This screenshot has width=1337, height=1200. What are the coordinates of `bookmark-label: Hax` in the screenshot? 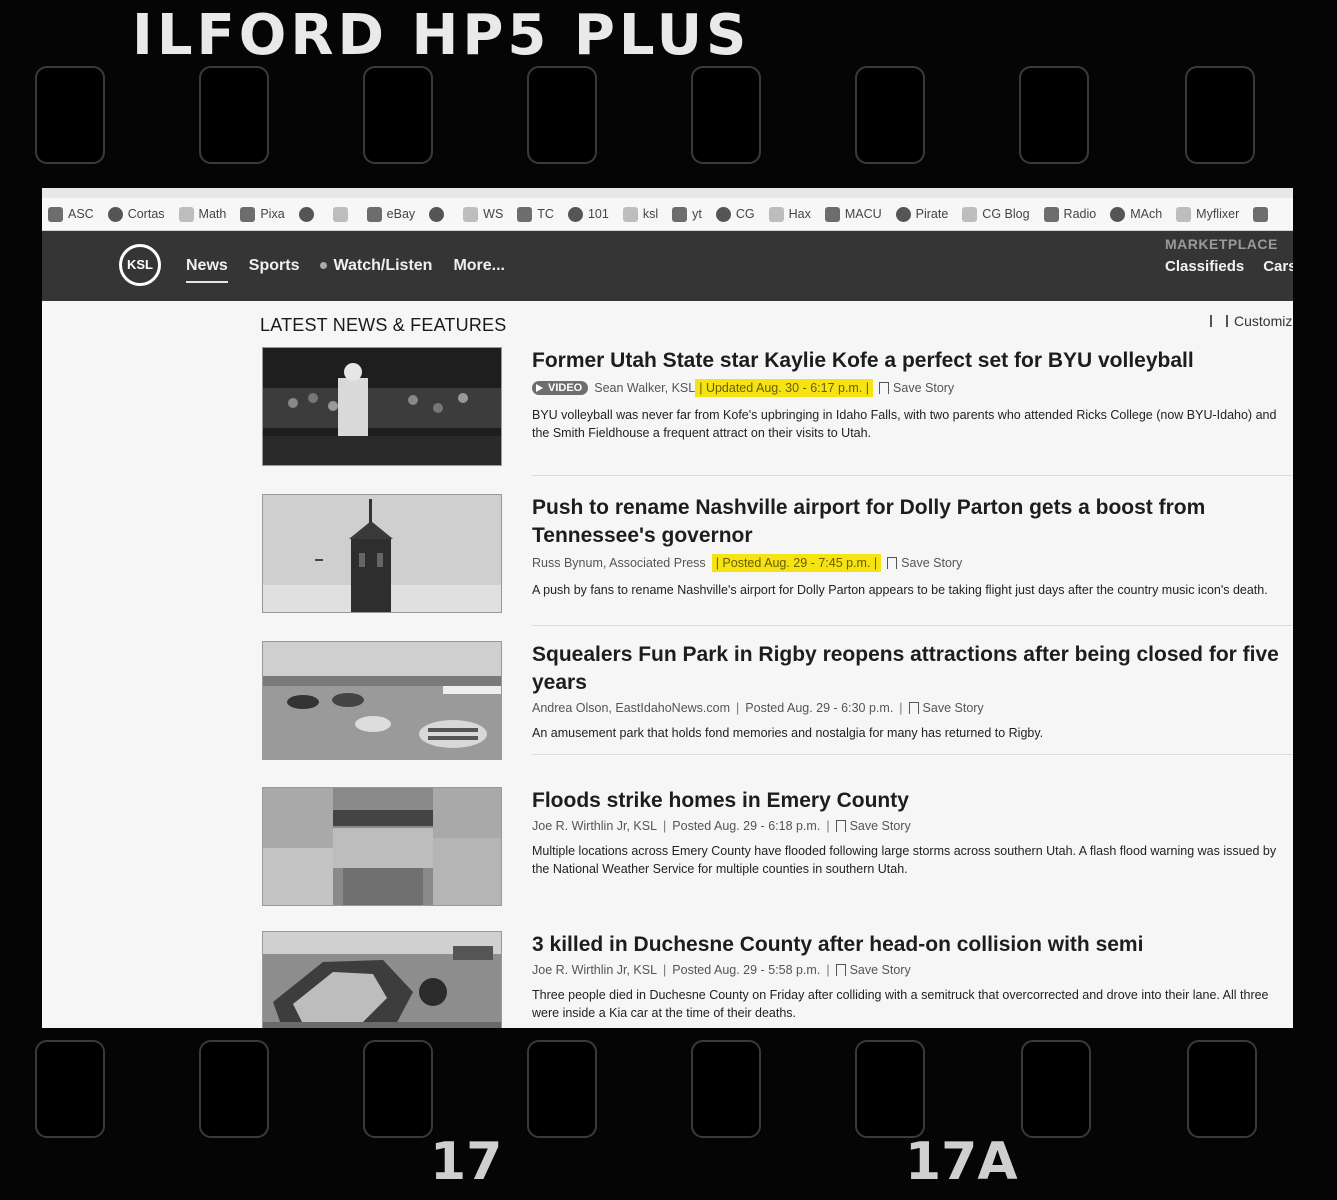 It's located at (799, 214).